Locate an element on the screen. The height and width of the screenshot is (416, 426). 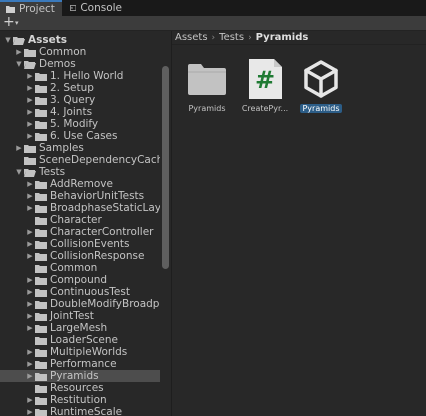
tree-item-label: 6. Use Cases is located at coordinates (84, 136).